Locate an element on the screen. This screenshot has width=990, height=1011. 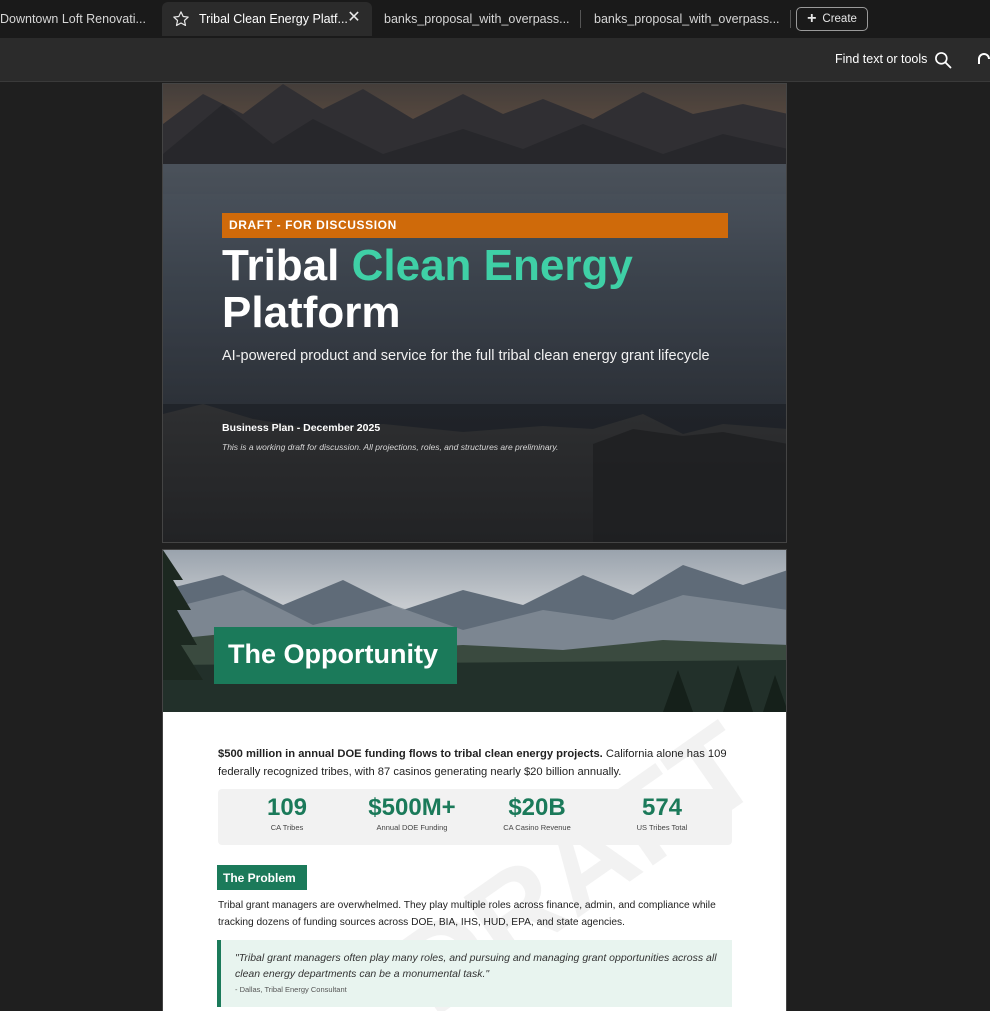
search-icon is located at coordinates (943, 60).